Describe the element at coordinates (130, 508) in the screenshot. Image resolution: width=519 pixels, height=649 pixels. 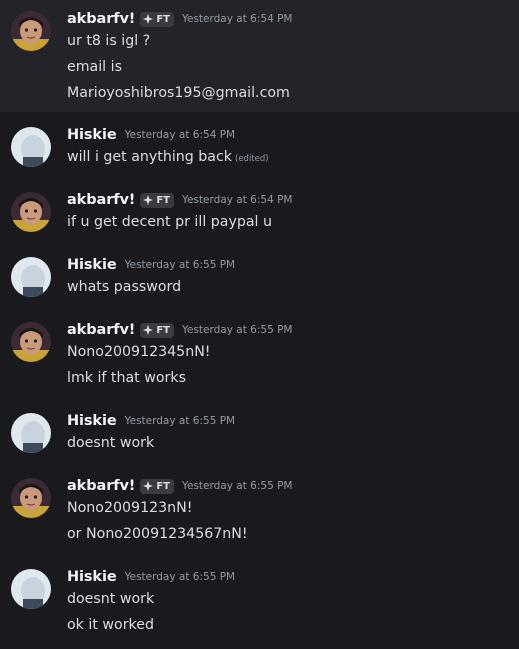
I see `message-text: Nono2009123nN!` at that location.